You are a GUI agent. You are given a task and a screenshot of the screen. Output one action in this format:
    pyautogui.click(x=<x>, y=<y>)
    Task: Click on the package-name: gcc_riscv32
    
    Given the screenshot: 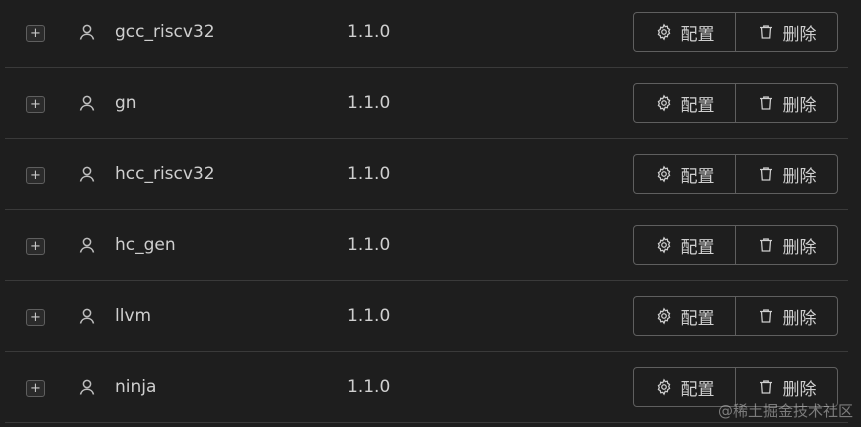 What is the action you would take?
    pyautogui.click(x=165, y=32)
    